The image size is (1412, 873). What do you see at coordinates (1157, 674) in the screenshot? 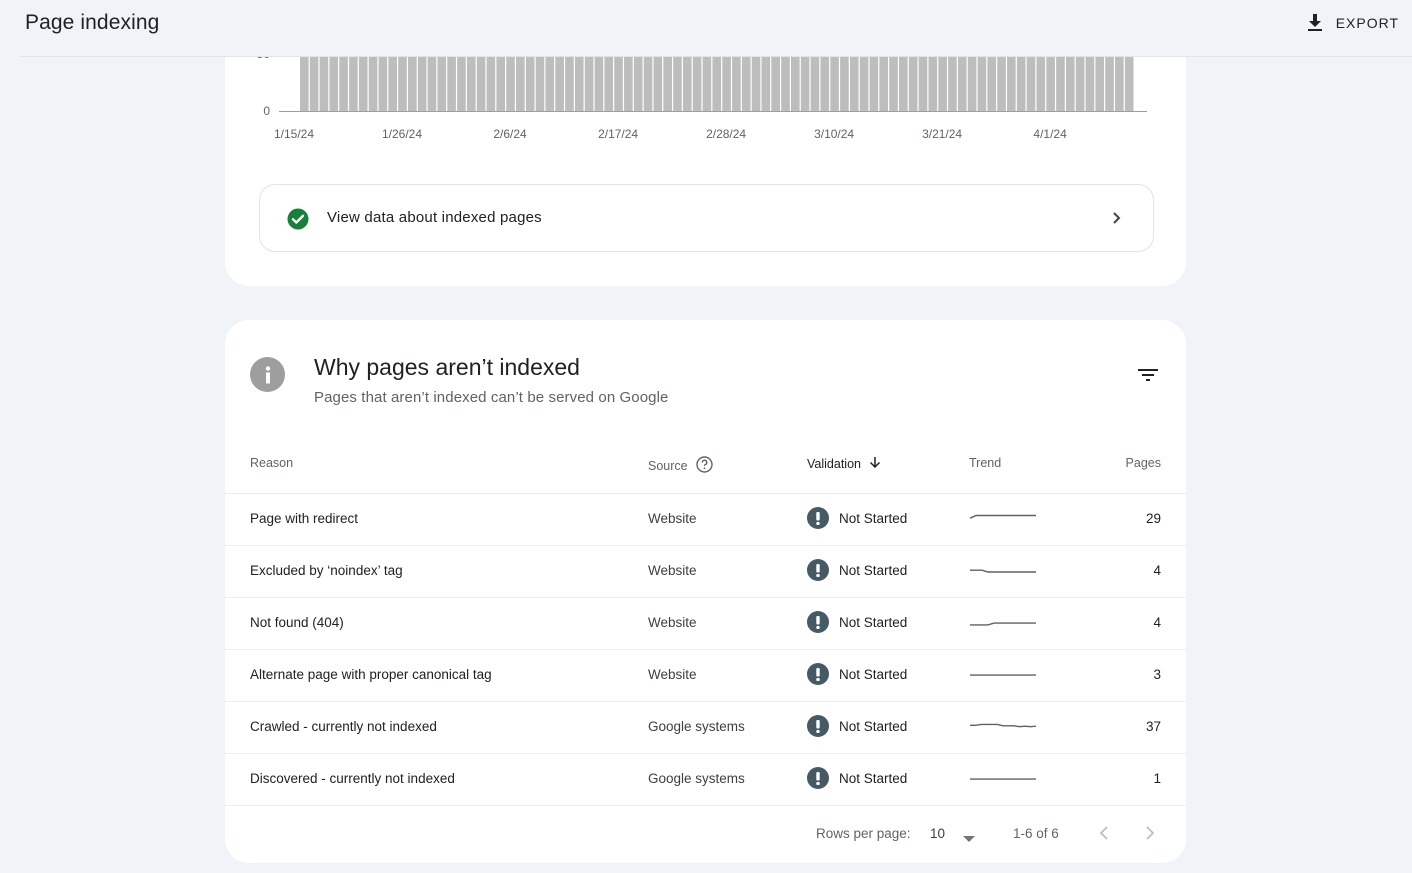
I see `pages-cell: 3` at bounding box center [1157, 674].